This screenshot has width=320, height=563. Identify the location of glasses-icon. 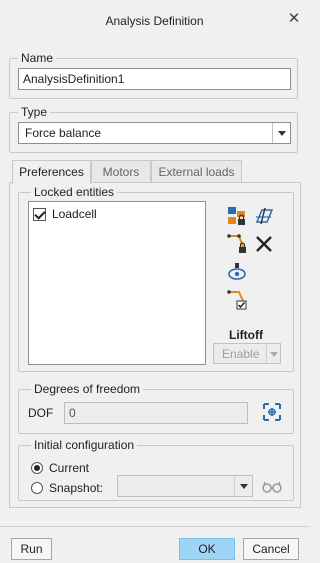
(272, 486).